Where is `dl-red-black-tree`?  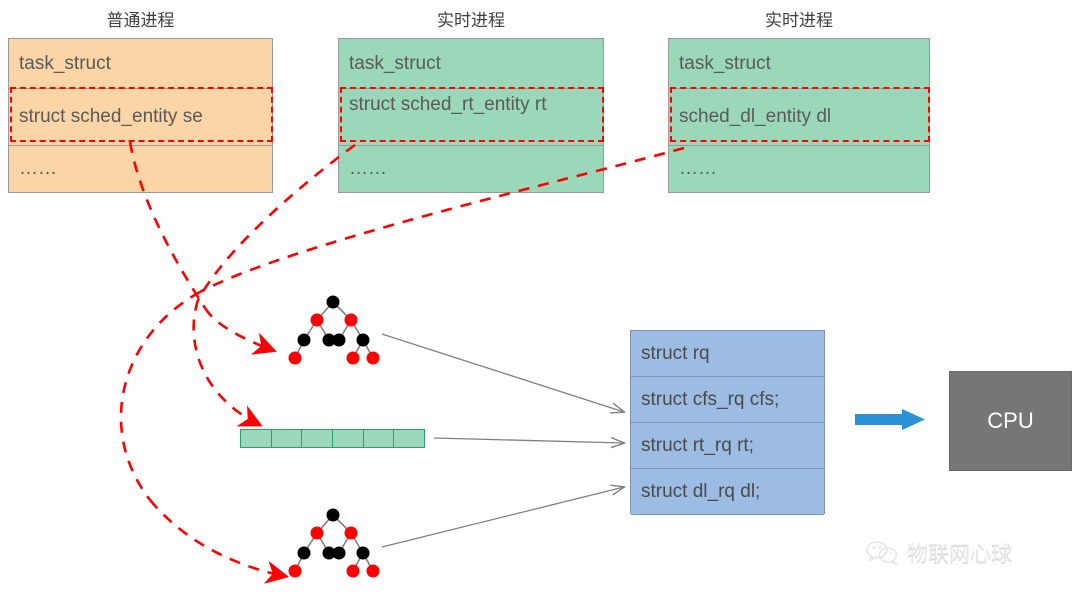
dl-red-black-tree is located at coordinates (334, 543).